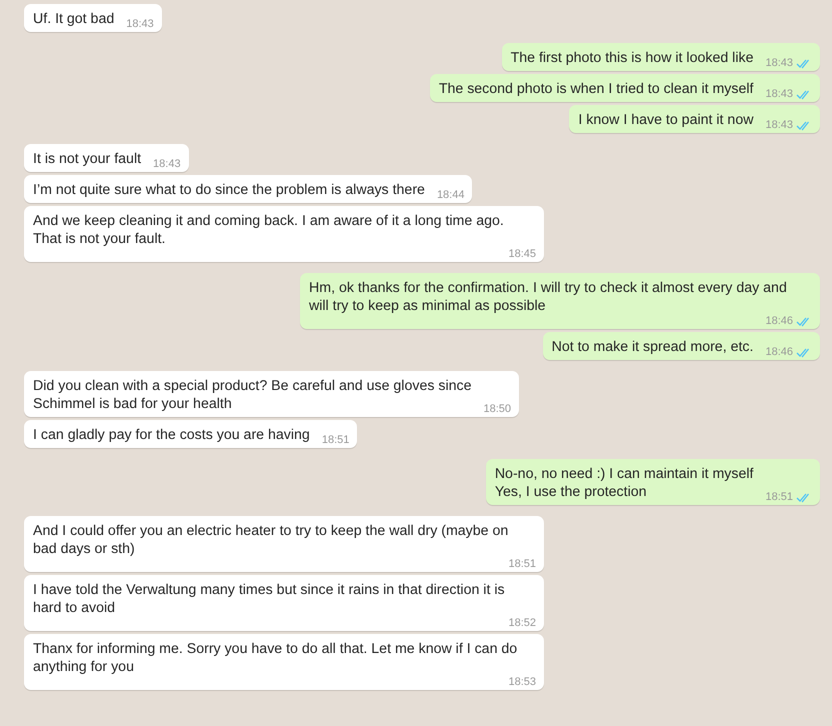 The image size is (832, 726). What do you see at coordinates (171, 435) in the screenshot?
I see `message-text: I can gladly pay for the costs you are having` at bounding box center [171, 435].